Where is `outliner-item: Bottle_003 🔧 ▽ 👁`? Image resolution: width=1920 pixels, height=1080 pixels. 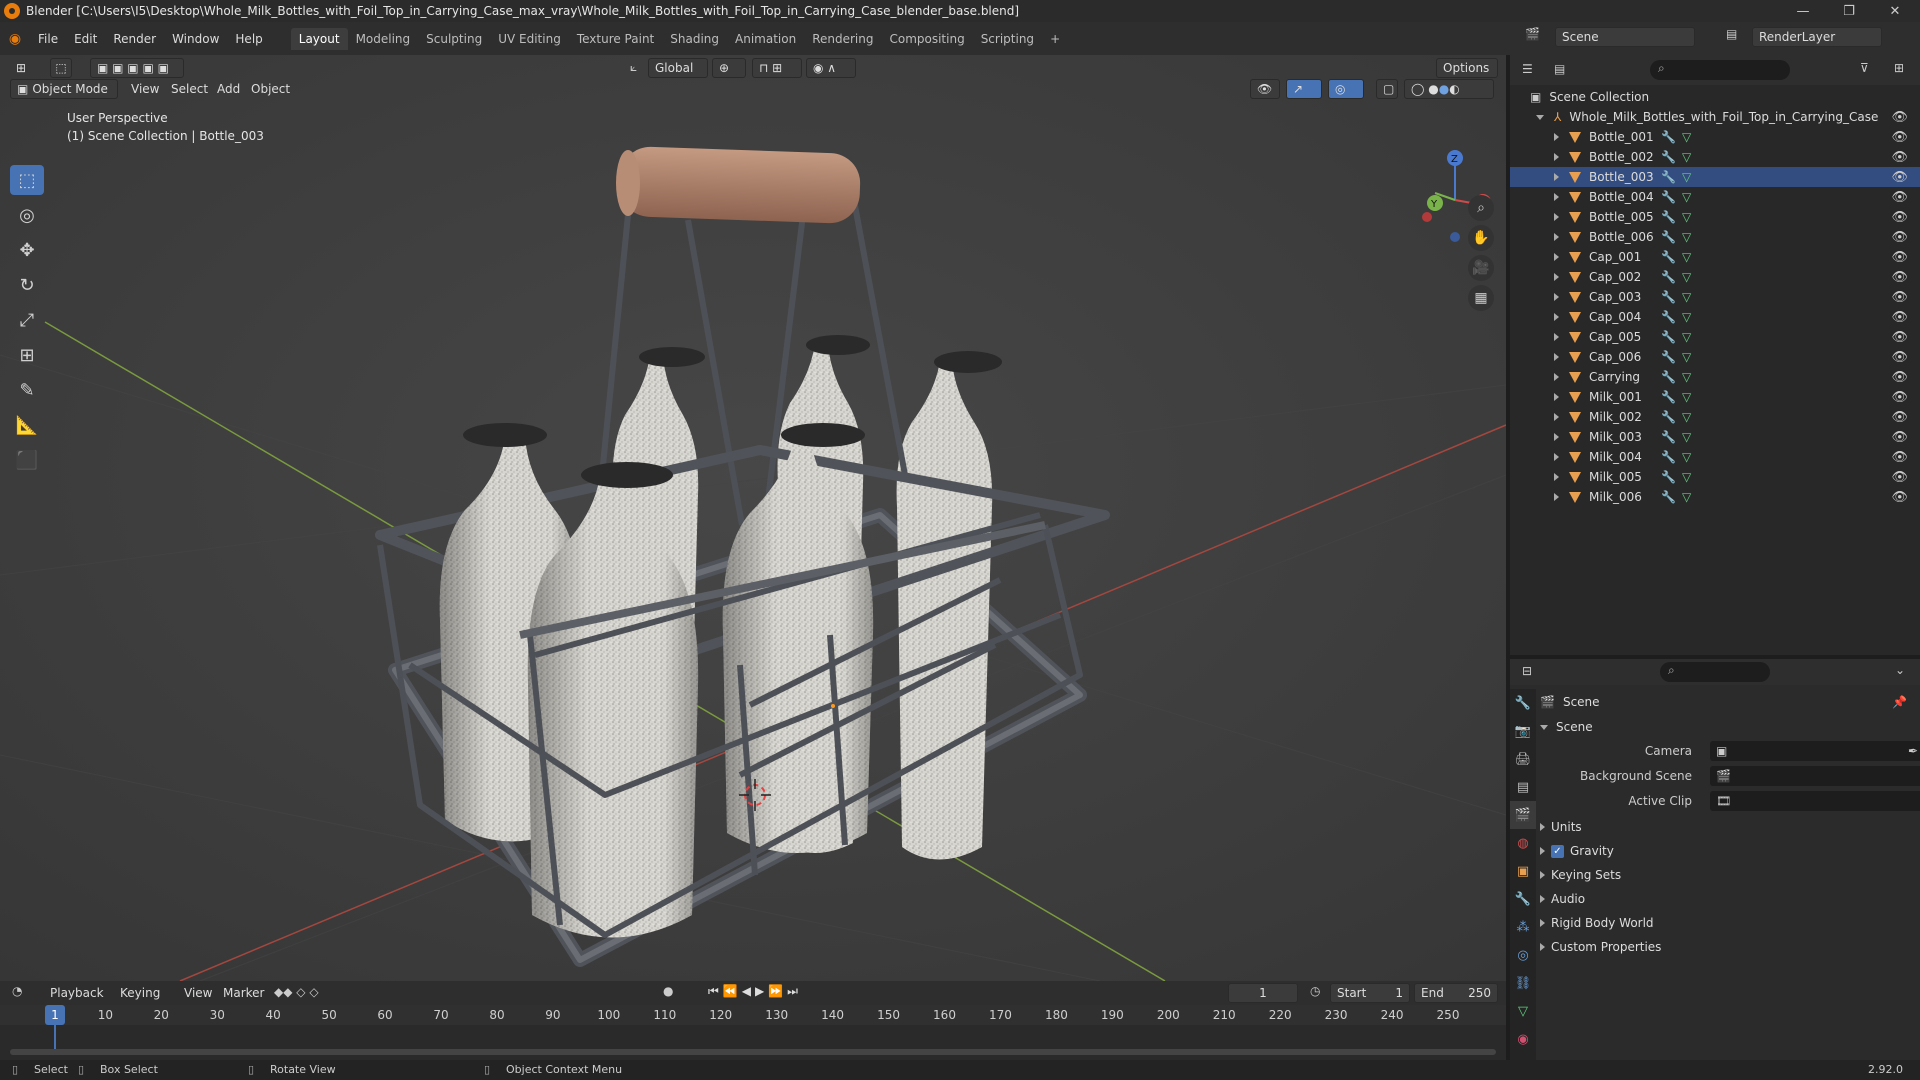 outliner-item: Bottle_003 🔧 ▽ 👁 is located at coordinates (1715, 177).